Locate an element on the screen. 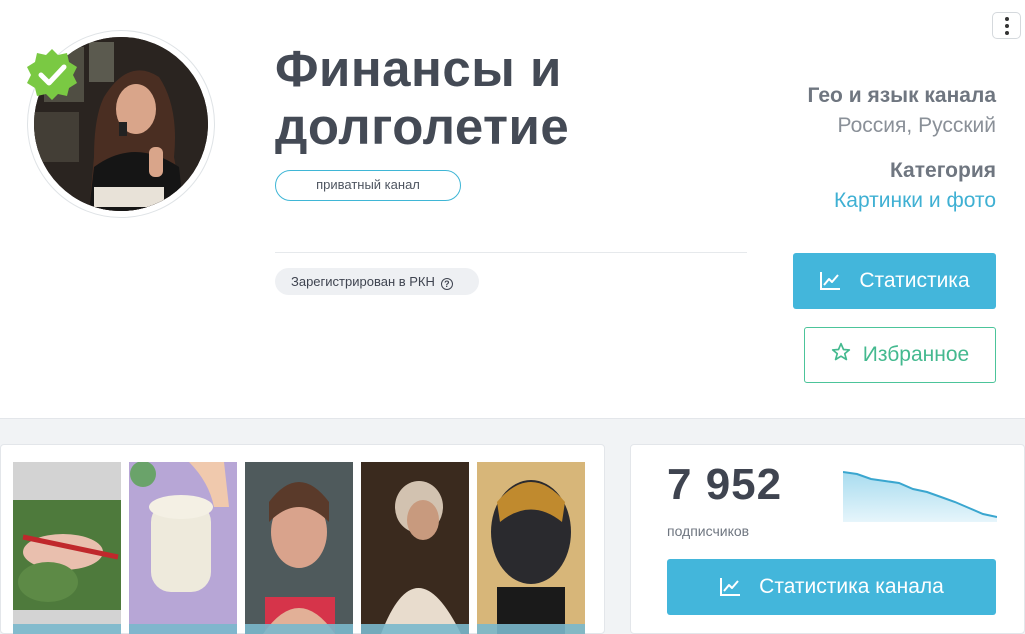 The height and width of the screenshot is (634, 1025). statistics-button-label: Статистика is located at coordinates (914, 280).